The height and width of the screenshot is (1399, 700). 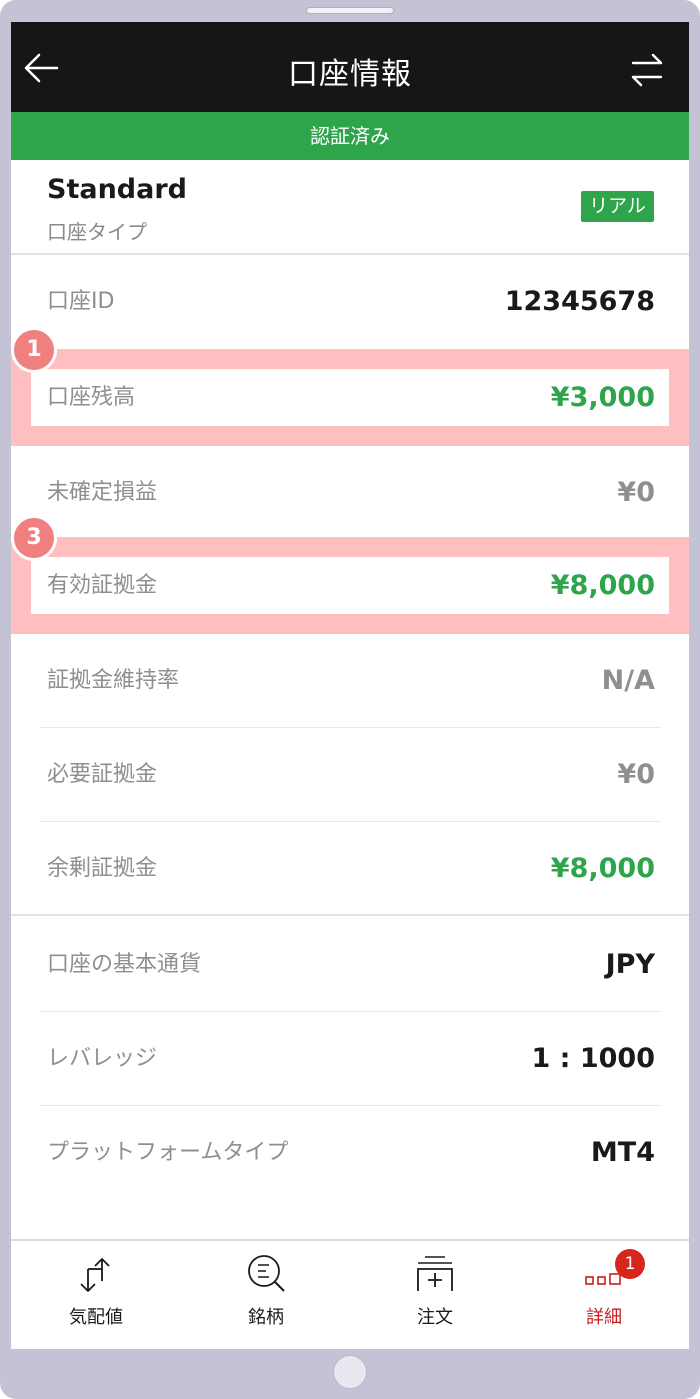 I want to click on tab-order-label: 注文, so click(x=435, y=1317).